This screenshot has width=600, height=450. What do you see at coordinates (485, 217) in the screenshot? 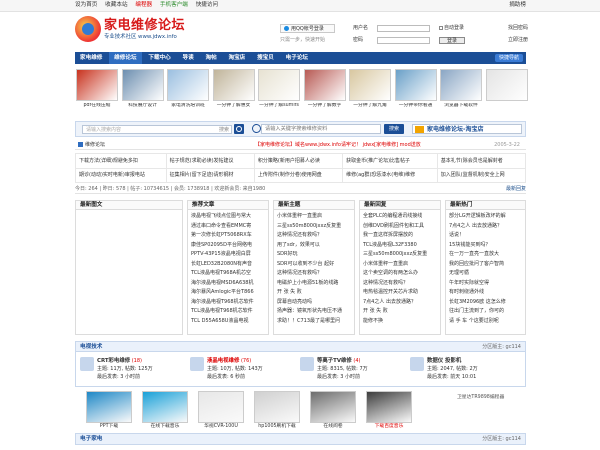
I see `list-item: 部分LG开逻辑板改坏的解` at bounding box center [485, 217].